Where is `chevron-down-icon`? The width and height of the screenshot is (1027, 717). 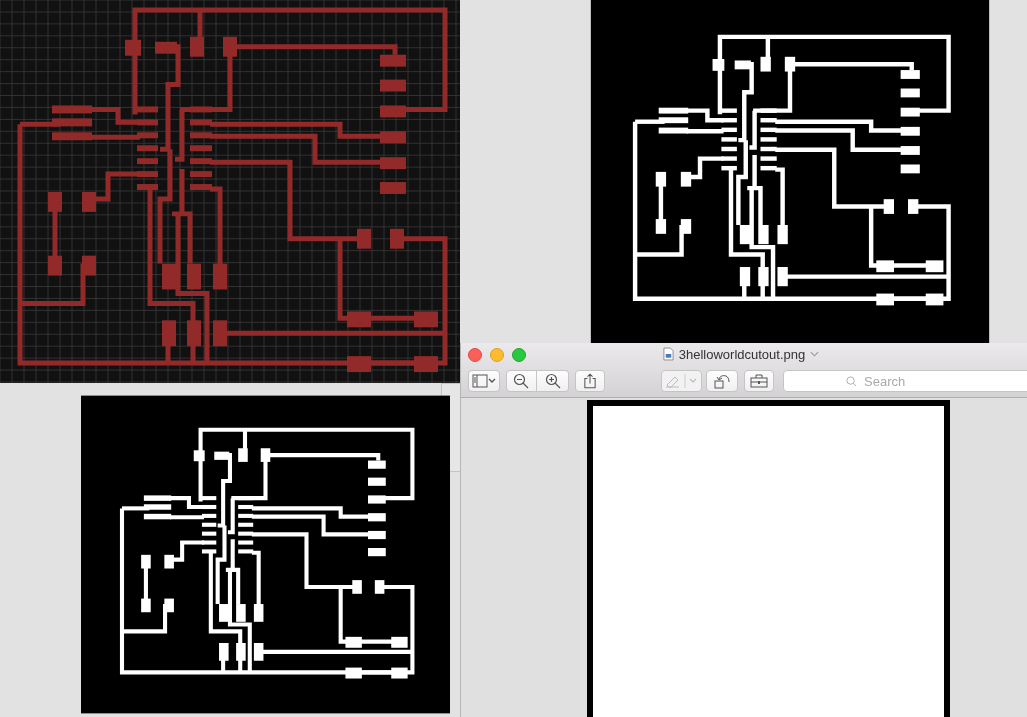 chevron-down-icon is located at coordinates (815, 354).